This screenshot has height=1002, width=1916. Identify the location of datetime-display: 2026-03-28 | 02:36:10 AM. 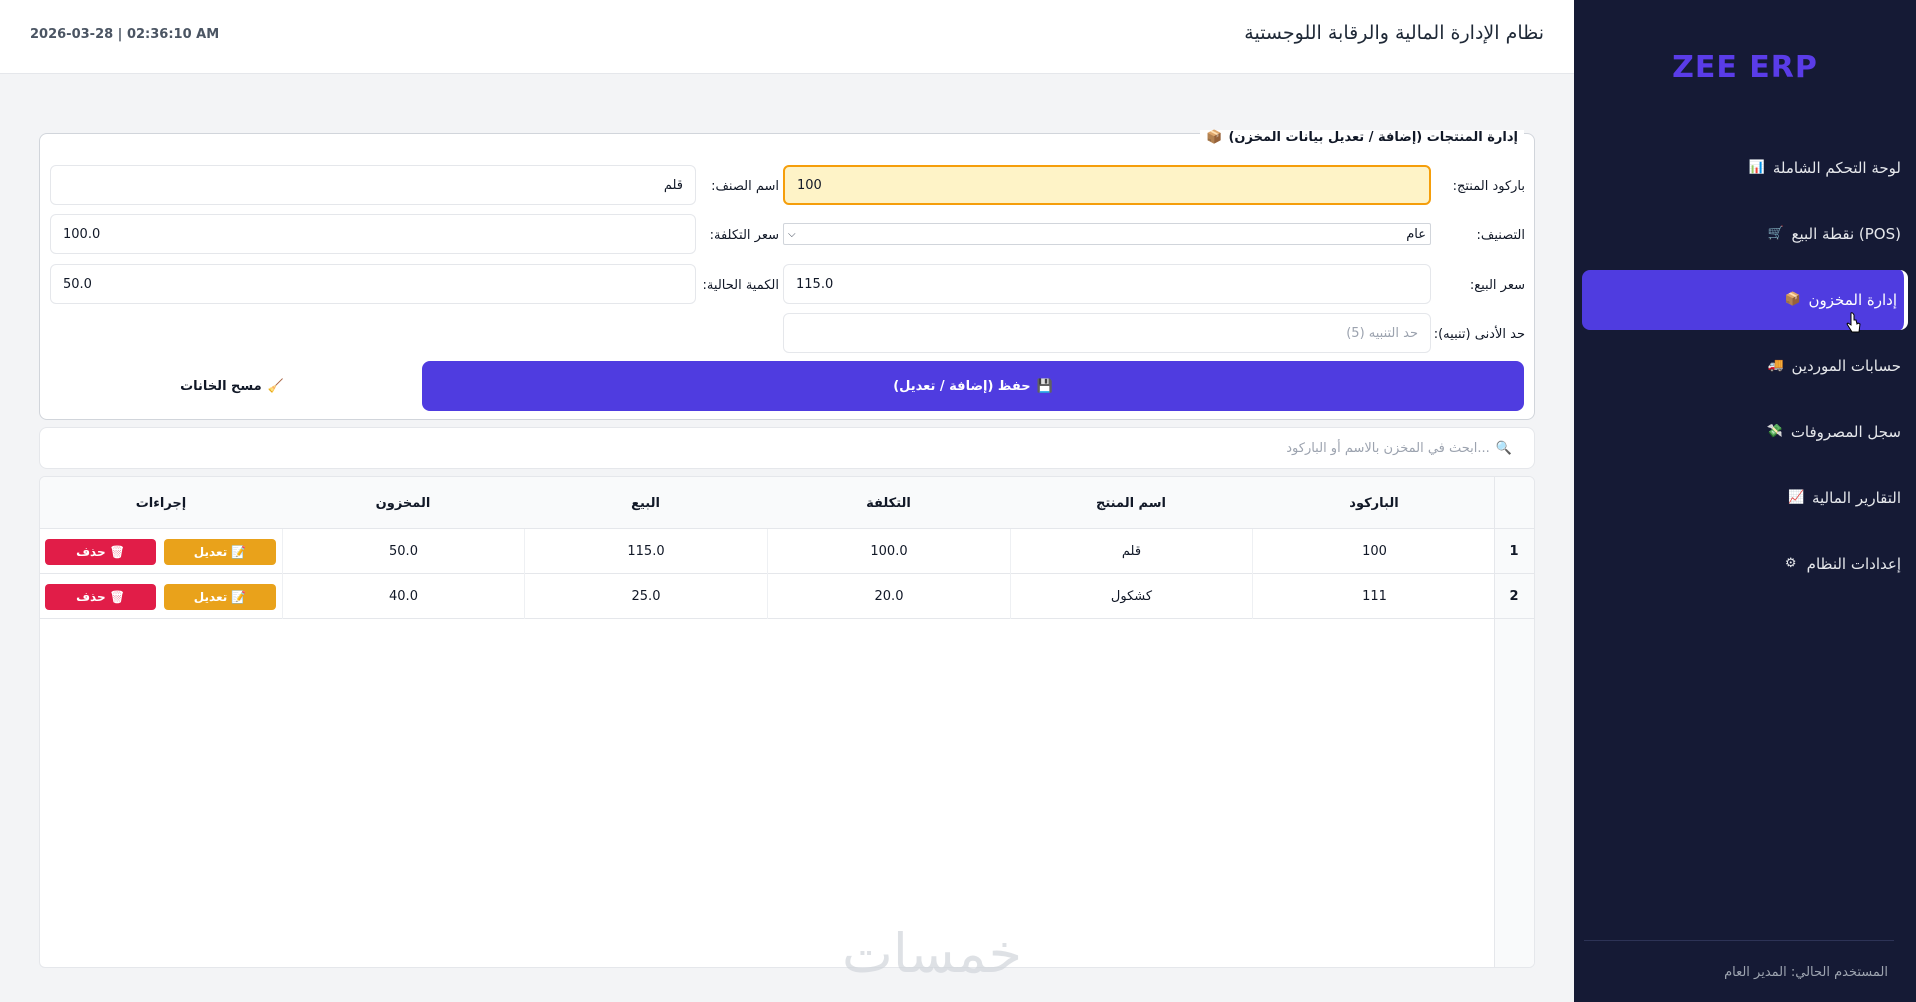
(125, 34).